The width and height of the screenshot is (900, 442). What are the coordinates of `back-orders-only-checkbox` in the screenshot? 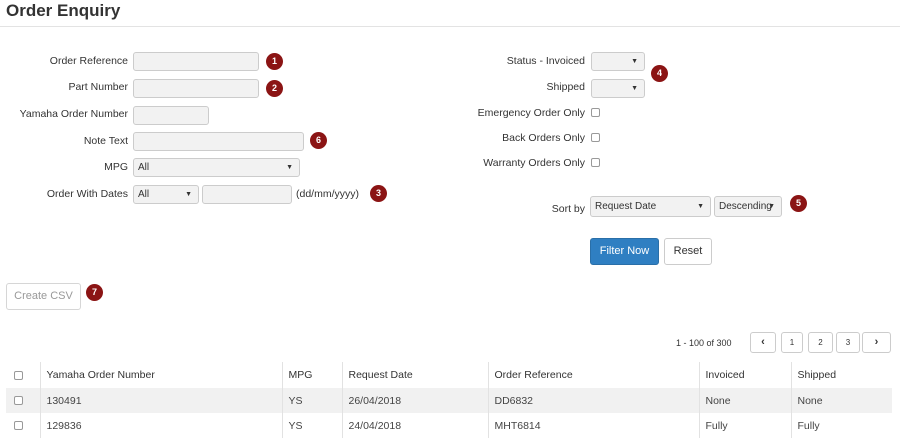 It's located at (595, 137).